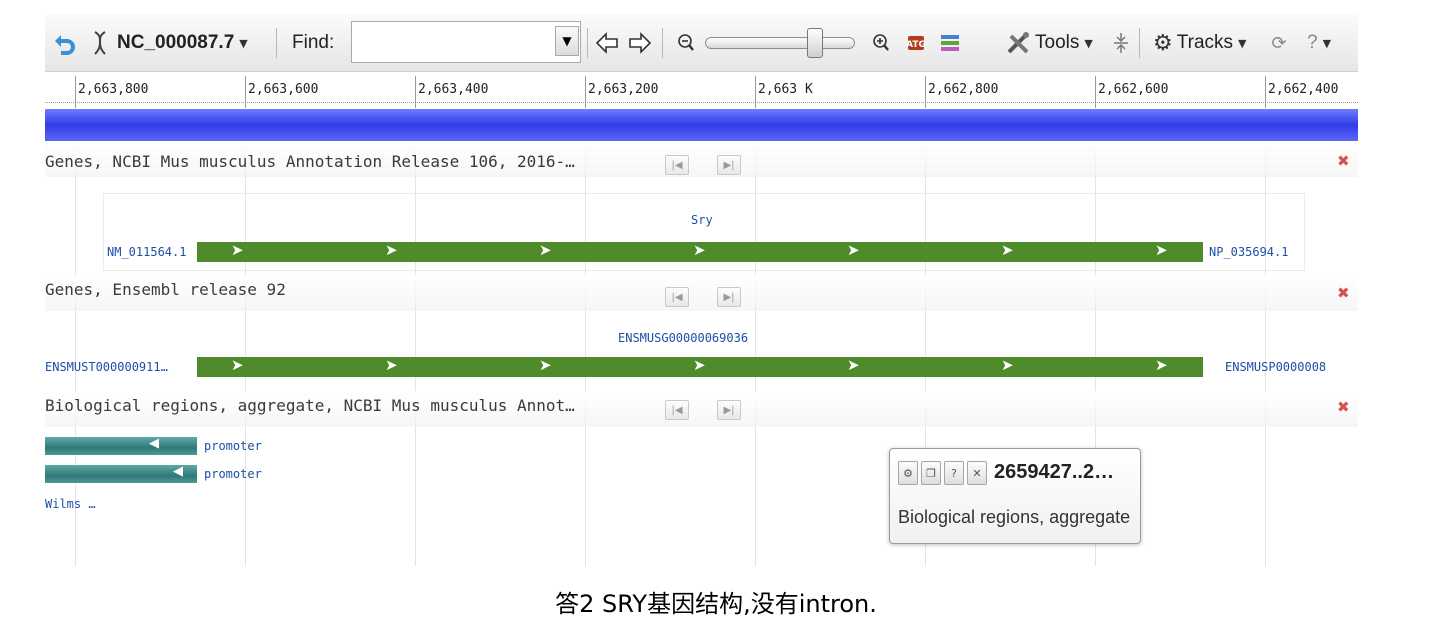 The height and width of the screenshot is (636, 1432). I want to click on gene-label: Sry, so click(702, 220).